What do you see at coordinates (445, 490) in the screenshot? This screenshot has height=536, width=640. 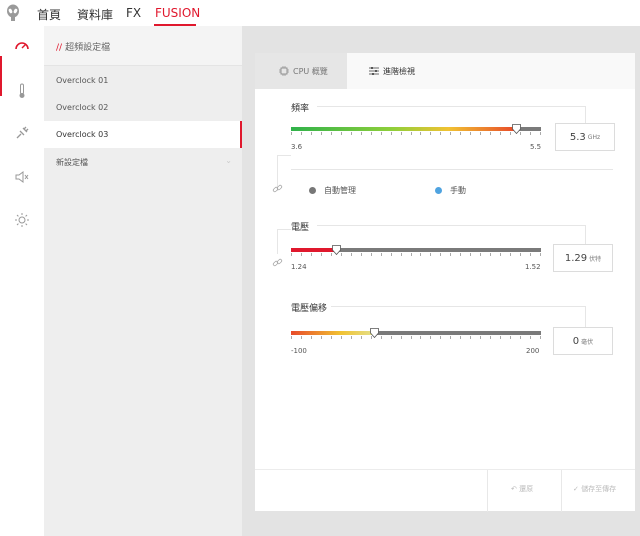 I see `card-footer: ↶ 還原 ✓ 儲存至傳存` at bounding box center [445, 490].